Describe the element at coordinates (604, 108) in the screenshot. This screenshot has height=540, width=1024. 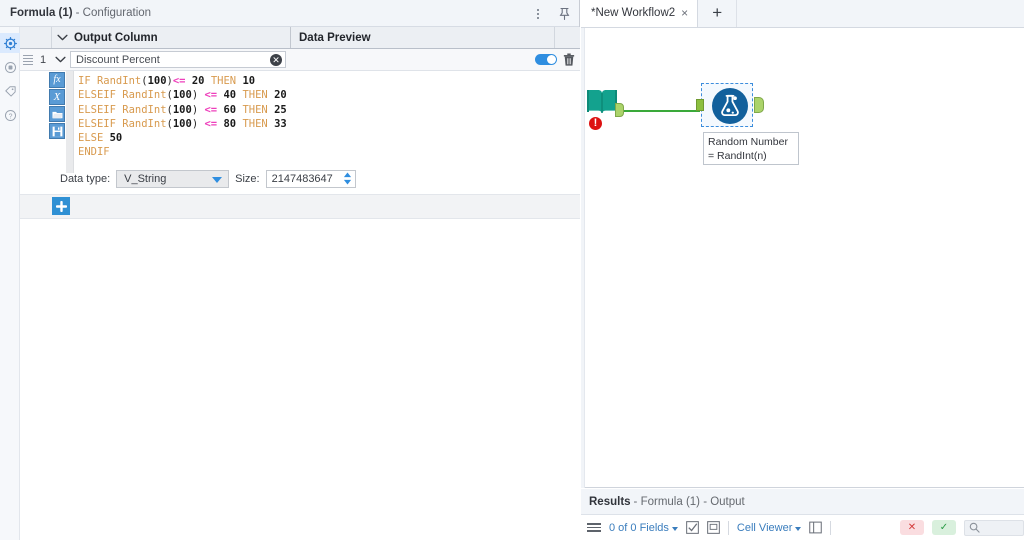
I see `node-input-data: !` at that location.